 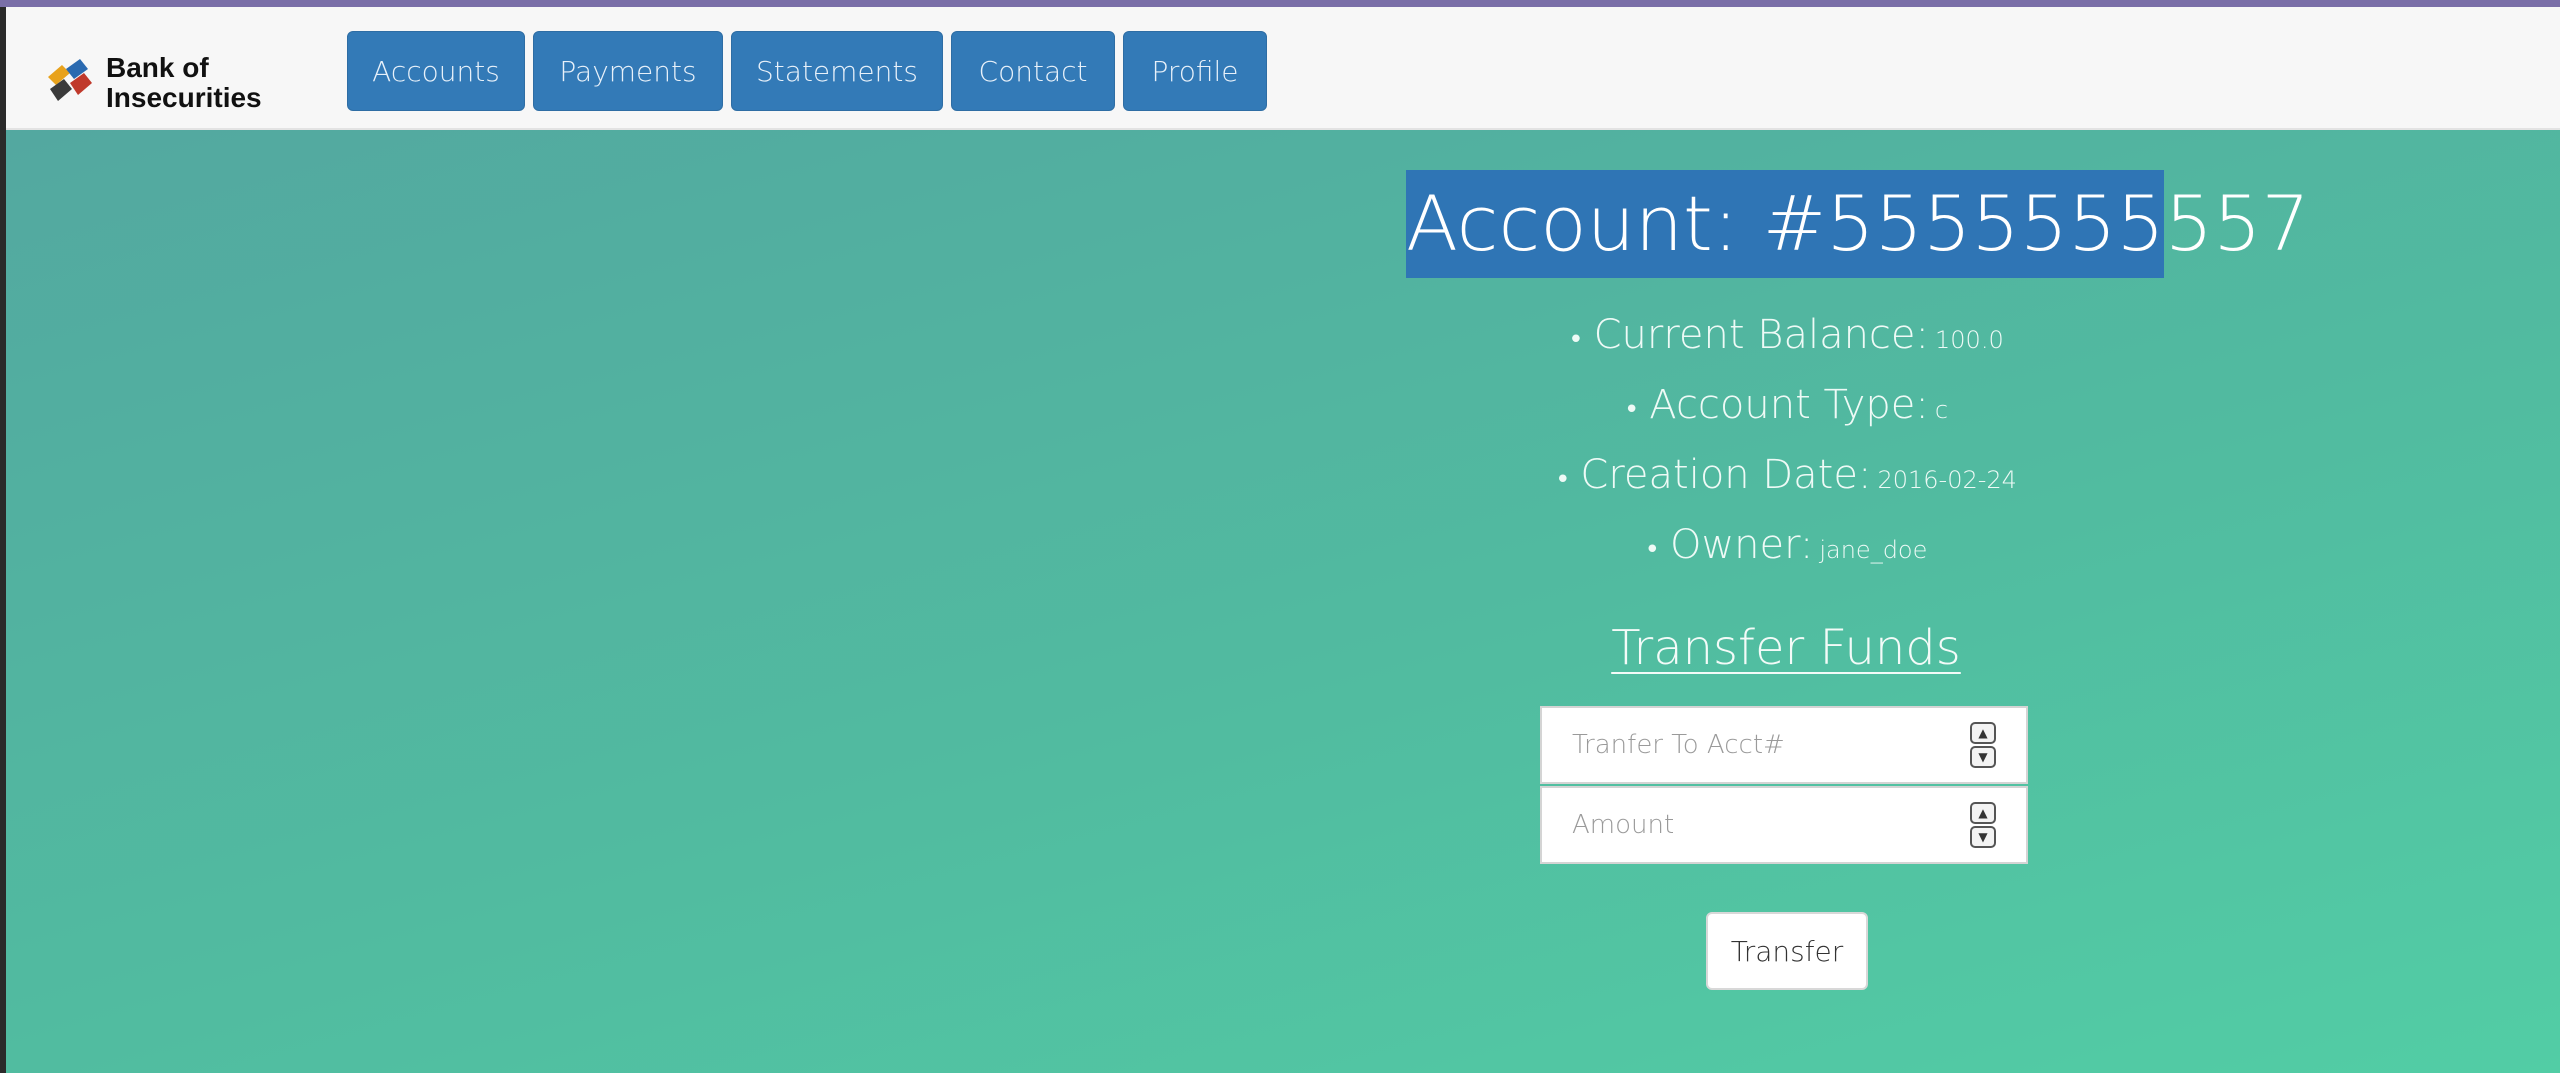 What do you see at coordinates (1280, 3) in the screenshot?
I see `window-top-border` at bounding box center [1280, 3].